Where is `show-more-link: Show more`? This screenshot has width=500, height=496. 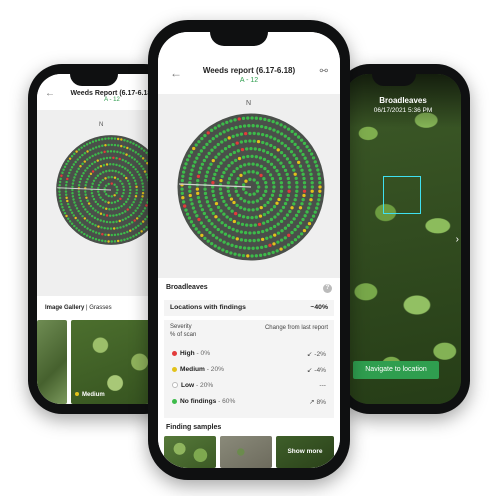
show-more-link: Show more is located at coordinates (305, 451).